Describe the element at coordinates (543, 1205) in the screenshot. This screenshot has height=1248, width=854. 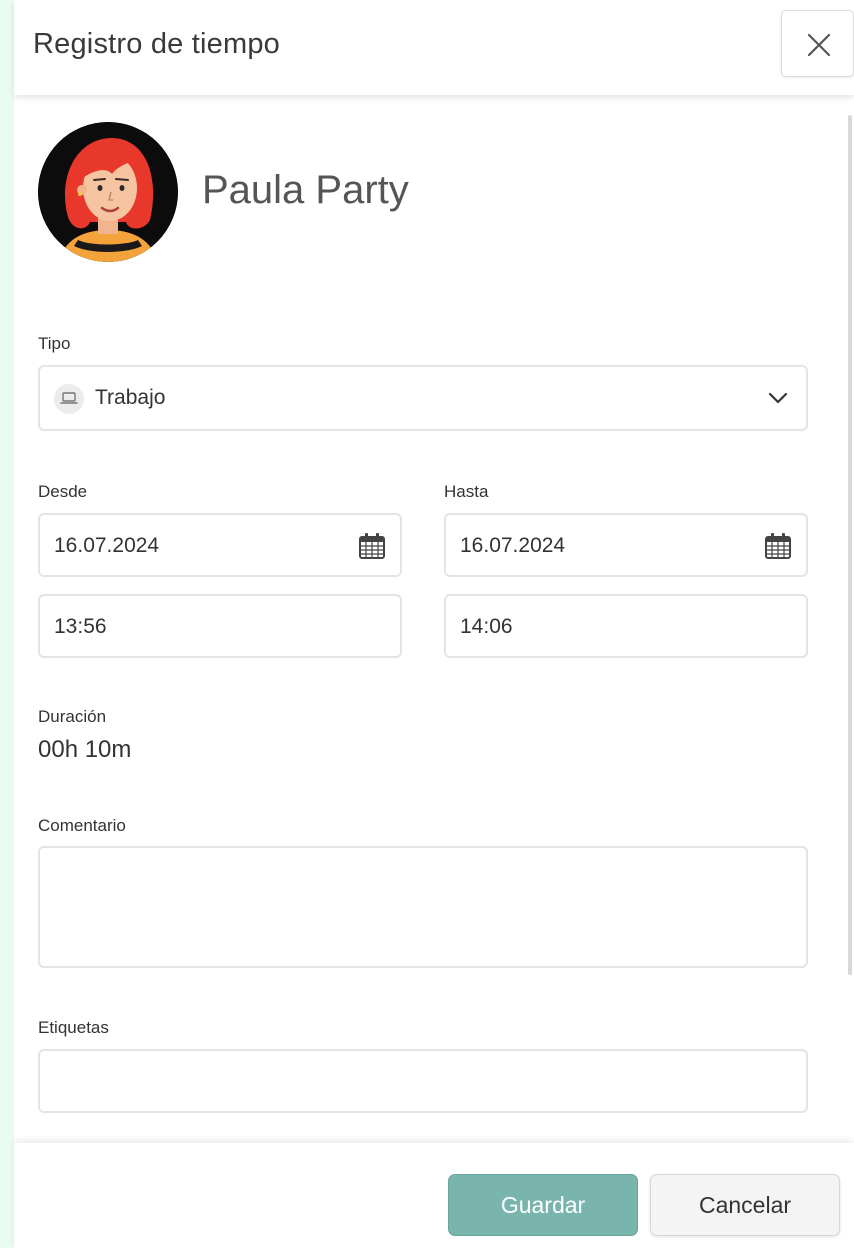
I see `save-button: Guardar` at that location.